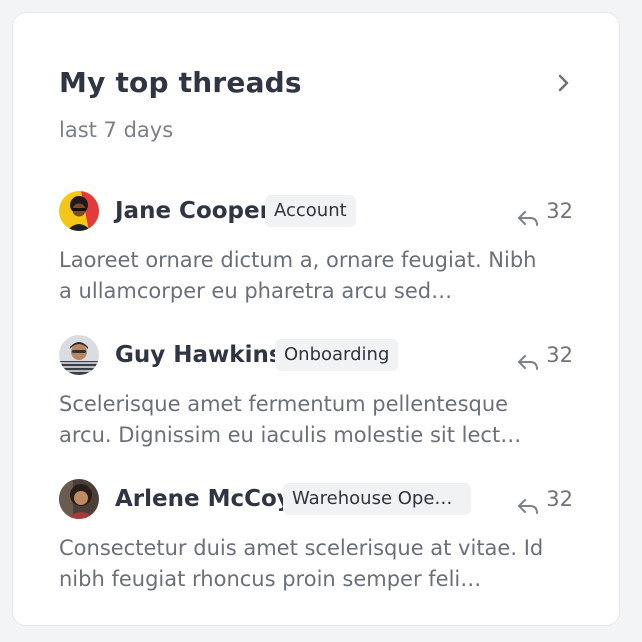 The width and height of the screenshot is (642, 642). I want to click on thread-author-name: Arlene McCoy, so click(203, 499).